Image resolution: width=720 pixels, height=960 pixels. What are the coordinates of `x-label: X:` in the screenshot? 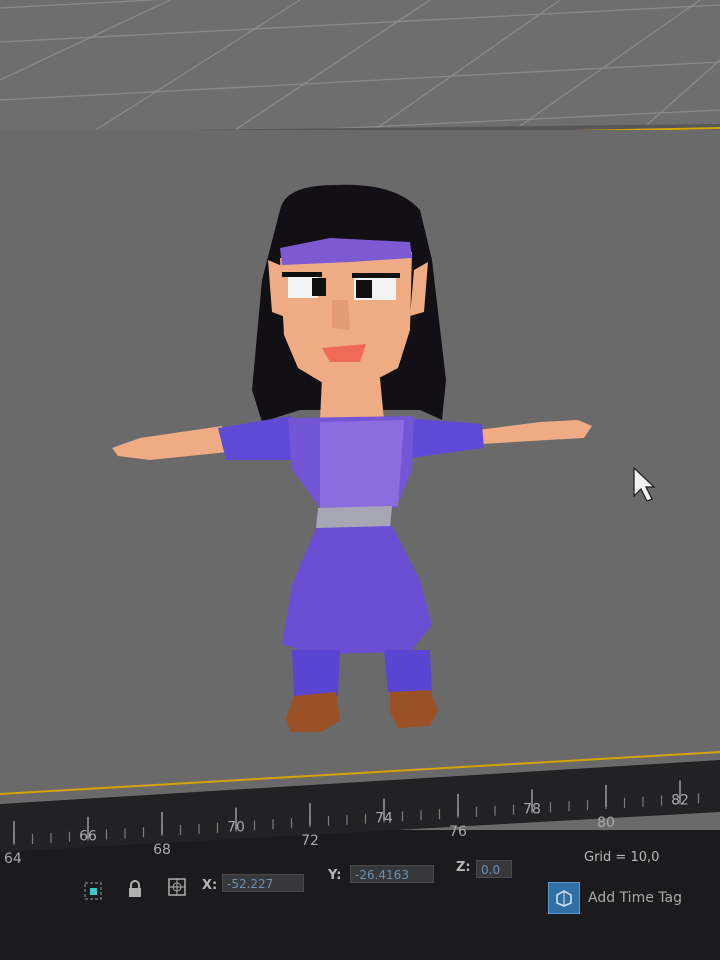 It's located at (210, 885).